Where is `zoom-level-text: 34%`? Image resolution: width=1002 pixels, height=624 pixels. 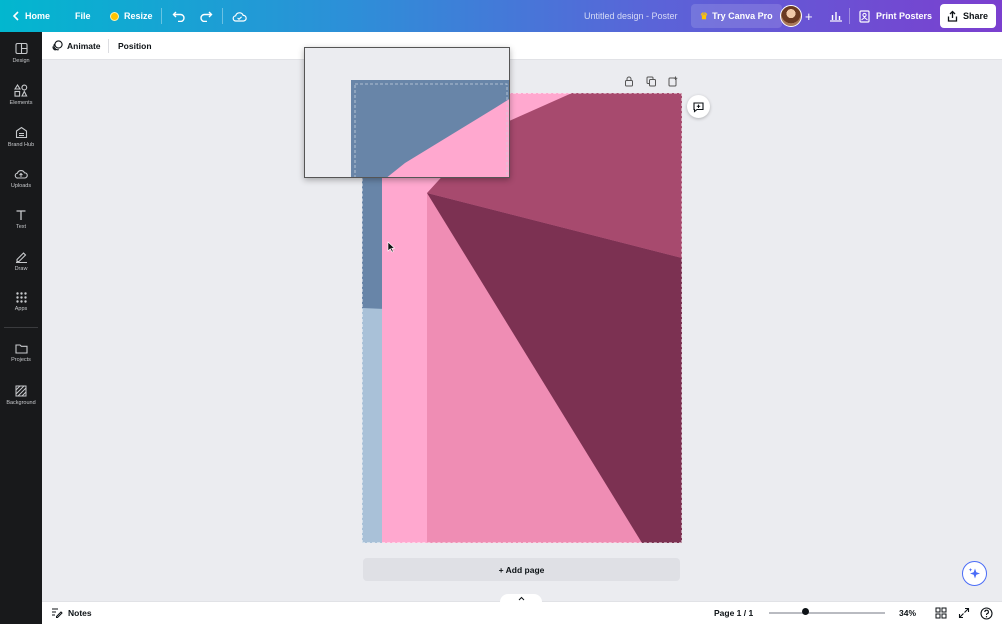 zoom-level-text: 34% is located at coordinates (908, 613).